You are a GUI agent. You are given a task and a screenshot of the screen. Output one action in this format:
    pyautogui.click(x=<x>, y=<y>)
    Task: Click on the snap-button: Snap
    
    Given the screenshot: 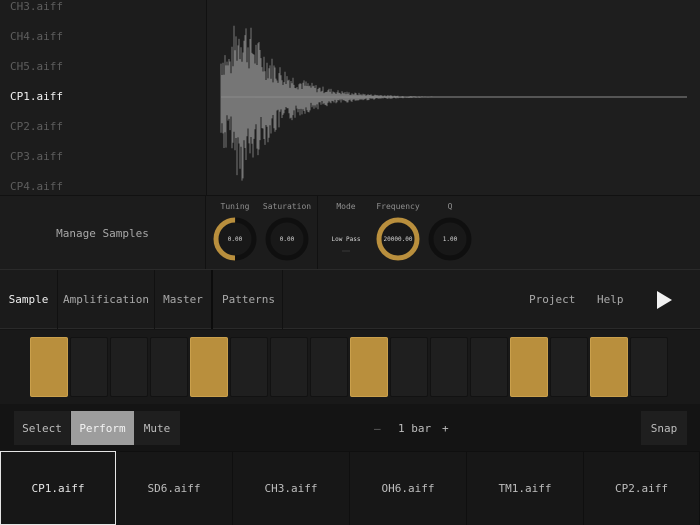 What is the action you would take?
    pyautogui.click(x=664, y=428)
    